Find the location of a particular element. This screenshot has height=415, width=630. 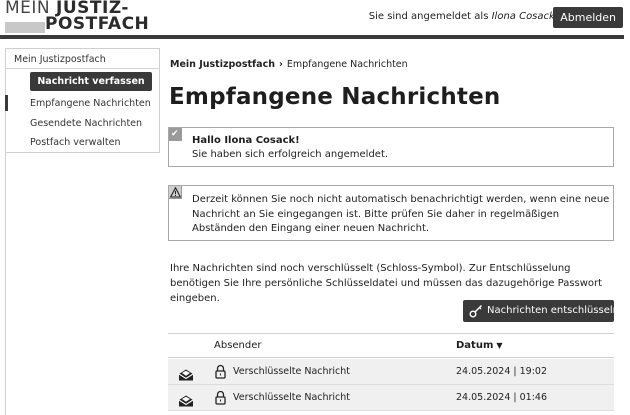

sidebar-title: Mein Justizpostfach is located at coordinates (60, 59).